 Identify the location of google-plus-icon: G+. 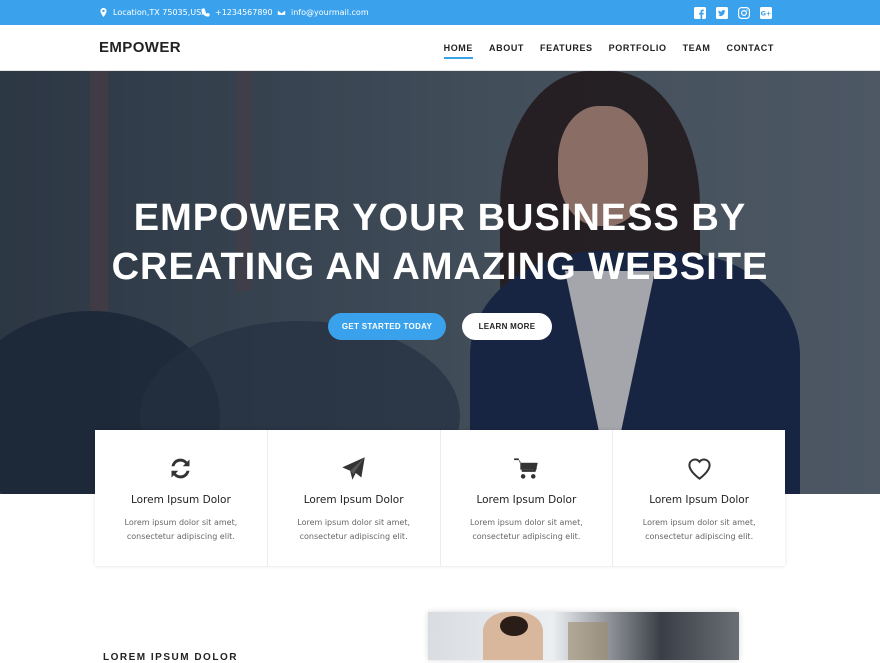
(766, 12).